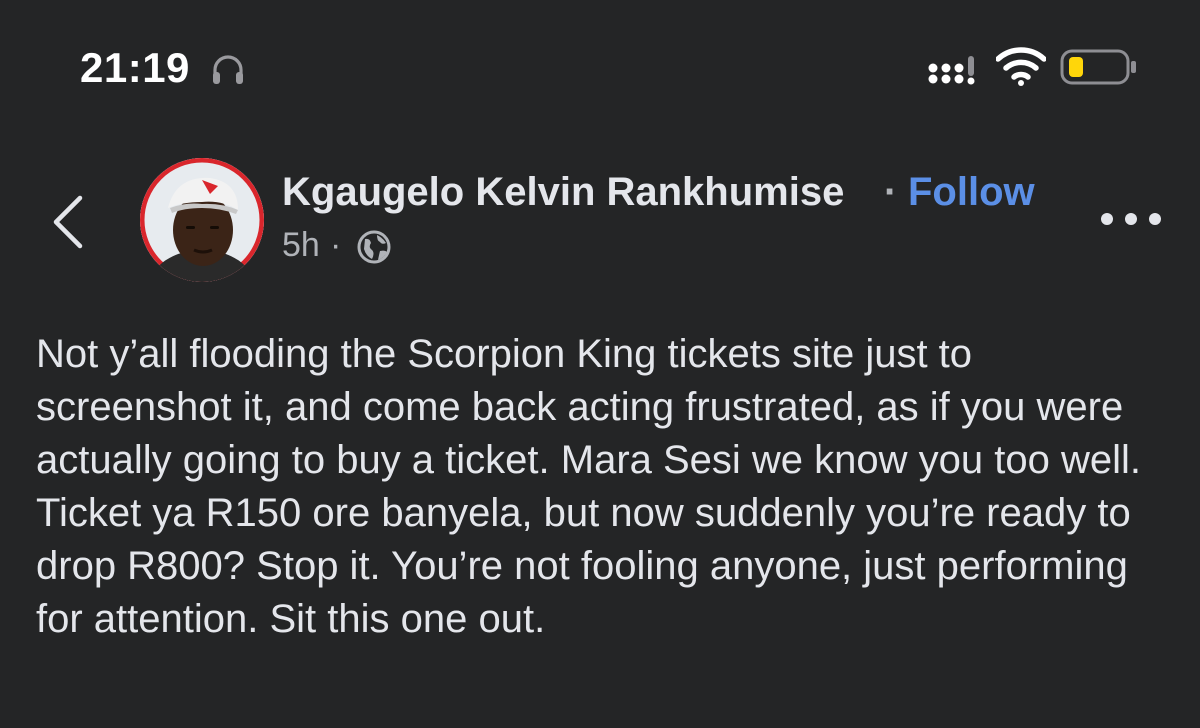 The height and width of the screenshot is (728, 1200). I want to click on wifi-icon, so click(1021, 66).